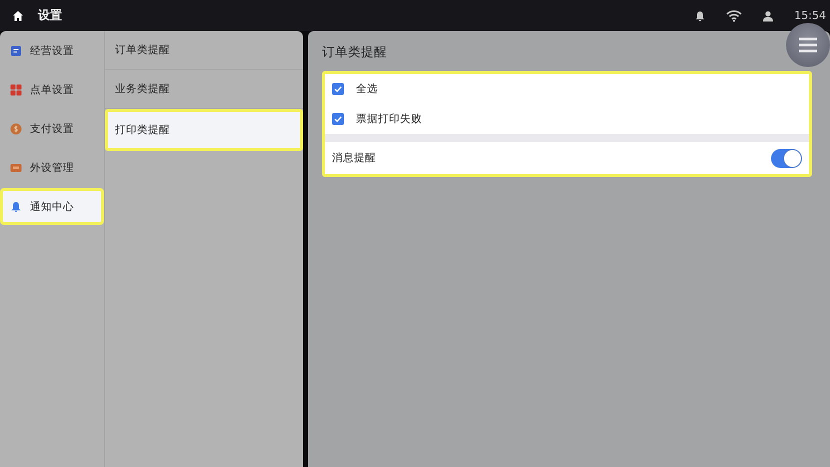 Image resolution: width=830 pixels, height=467 pixels. What do you see at coordinates (16, 168) in the screenshot?
I see `device-icon` at bounding box center [16, 168].